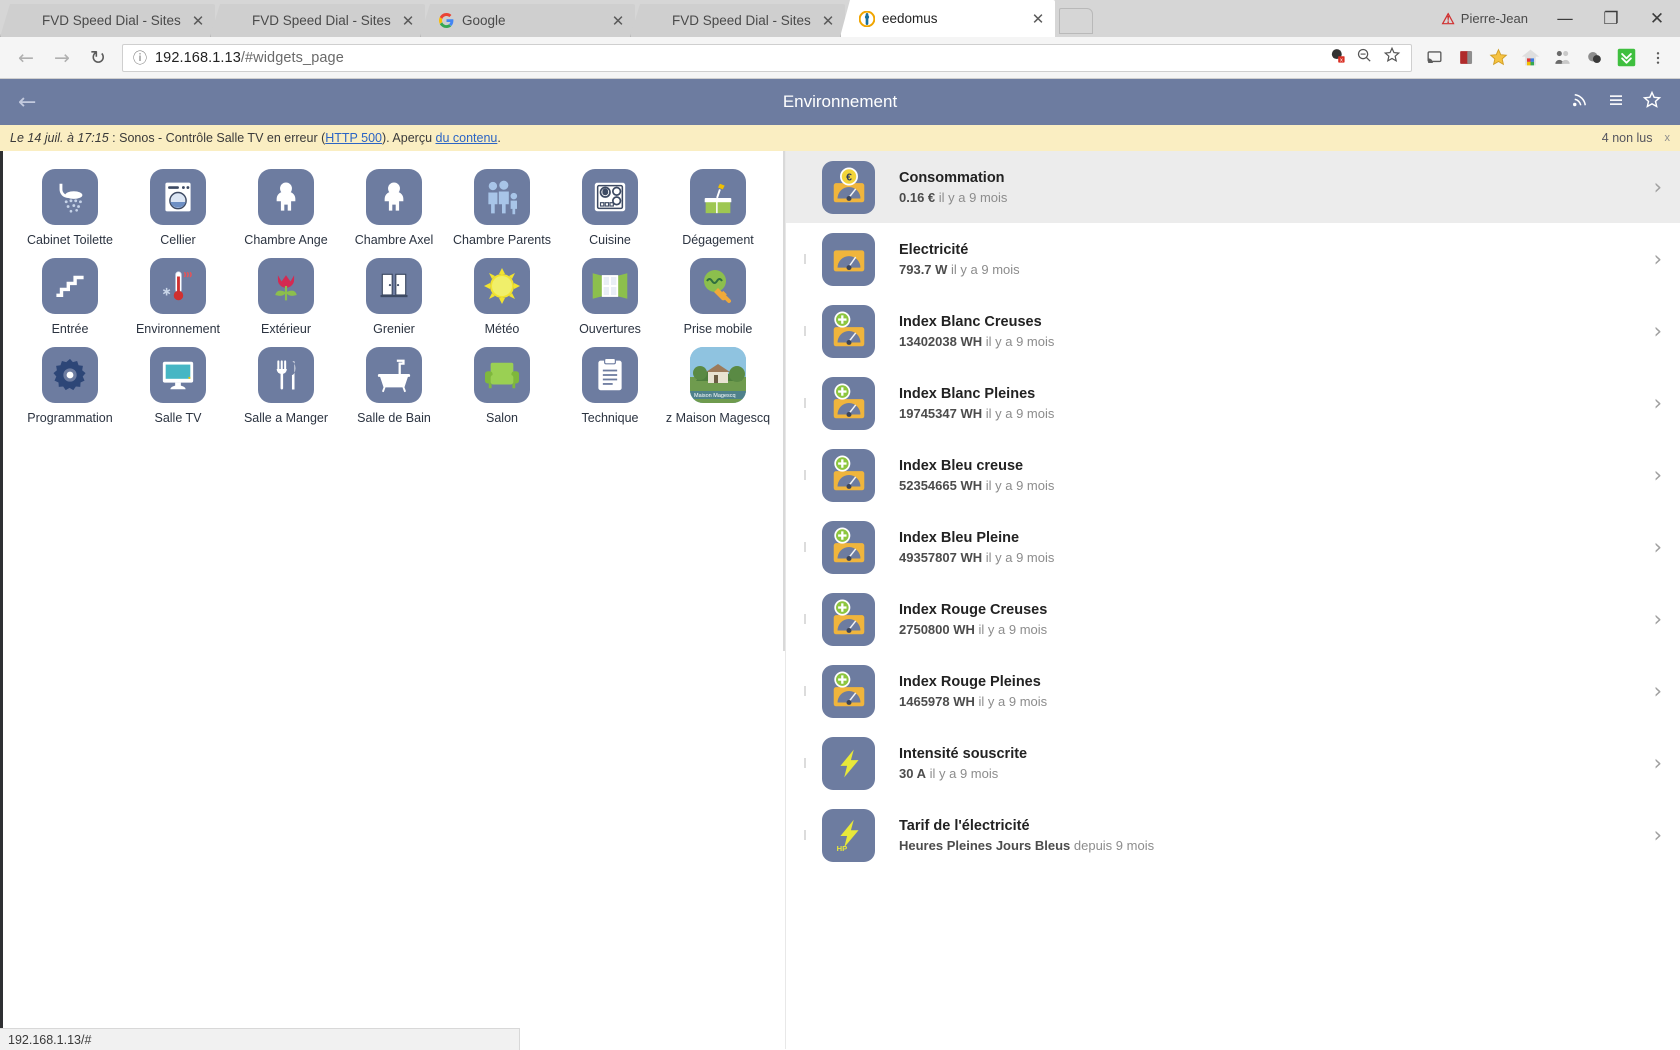 Image resolution: width=1680 pixels, height=1050 pixels. I want to click on minimize-button: —, so click(1565, 18).